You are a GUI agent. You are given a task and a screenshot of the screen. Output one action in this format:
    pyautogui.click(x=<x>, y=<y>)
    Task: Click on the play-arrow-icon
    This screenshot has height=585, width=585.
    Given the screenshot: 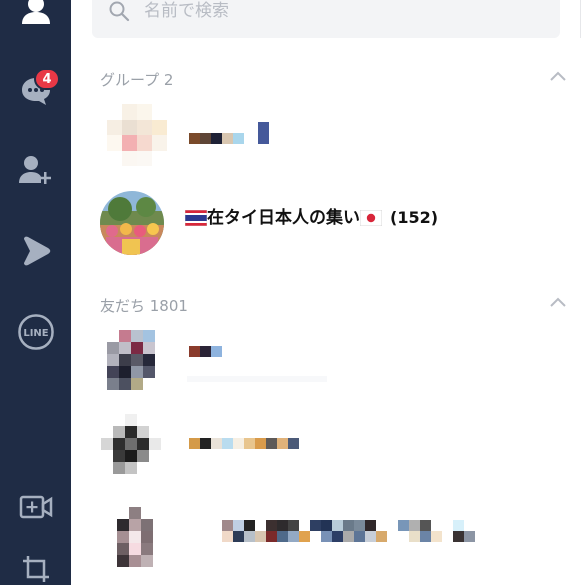 What is the action you would take?
    pyautogui.click(x=35, y=251)
    